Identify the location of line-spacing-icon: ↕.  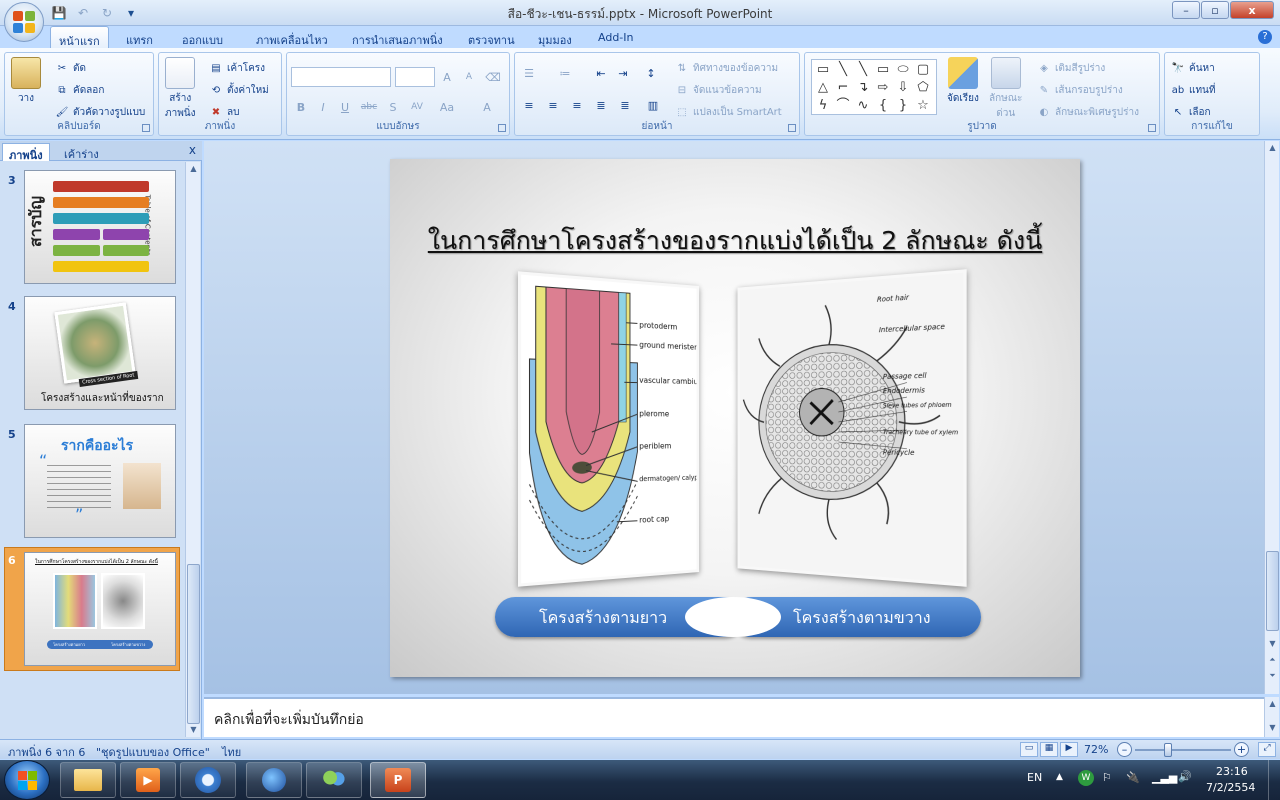
(651, 73).